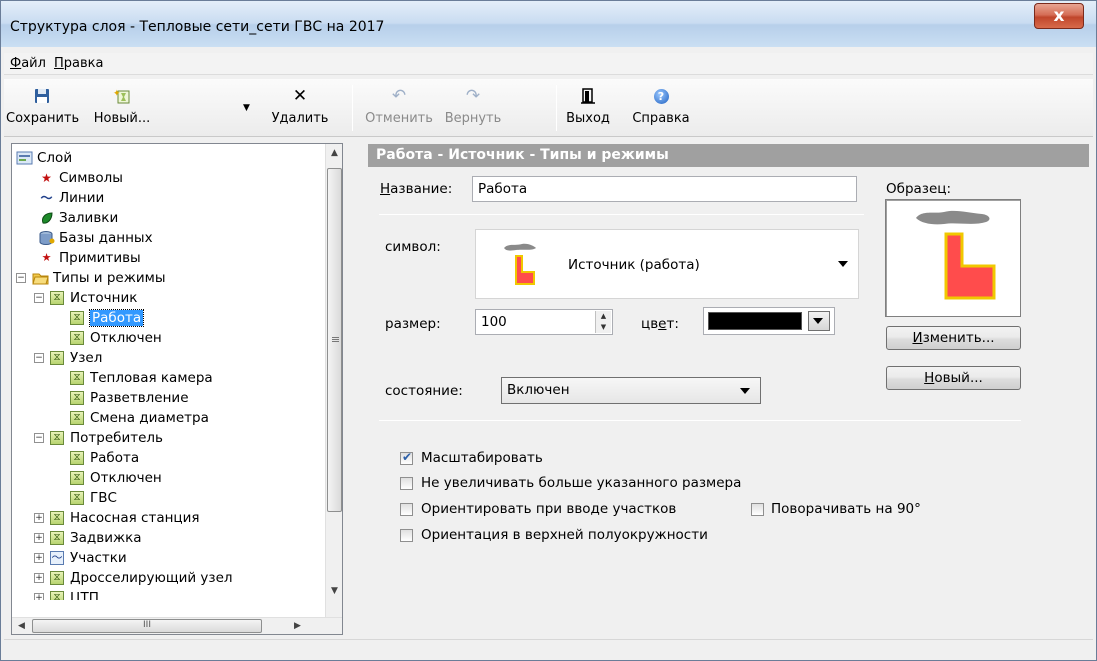 Image resolution: width=1097 pixels, height=661 pixels. What do you see at coordinates (42, 96) in the screenshot?
I see `floppy-disk-icon` at bounding box center [42, 96].